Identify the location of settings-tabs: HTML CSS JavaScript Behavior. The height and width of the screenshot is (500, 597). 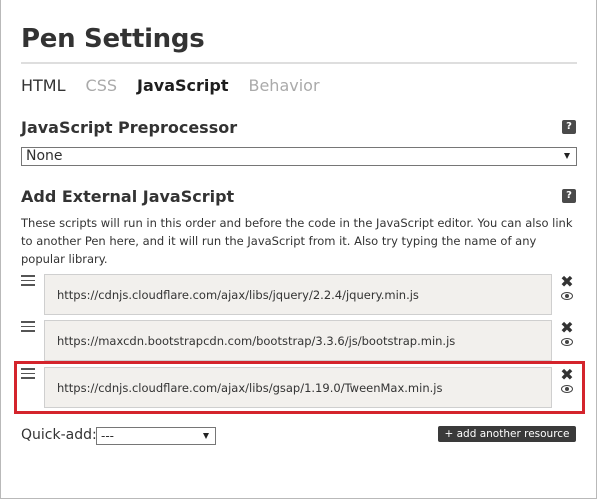
(170, 85).